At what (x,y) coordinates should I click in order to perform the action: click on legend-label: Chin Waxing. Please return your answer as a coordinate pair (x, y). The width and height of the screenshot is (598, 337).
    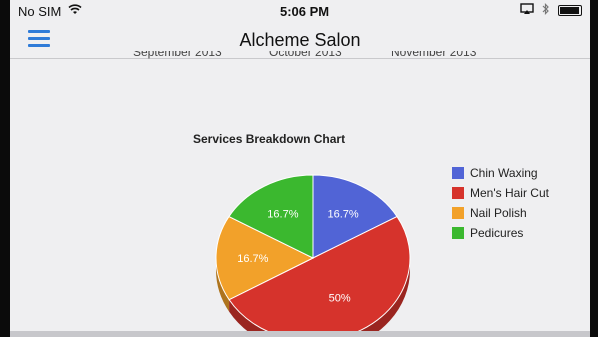
    Looking at the image, I should click on (504, 173).